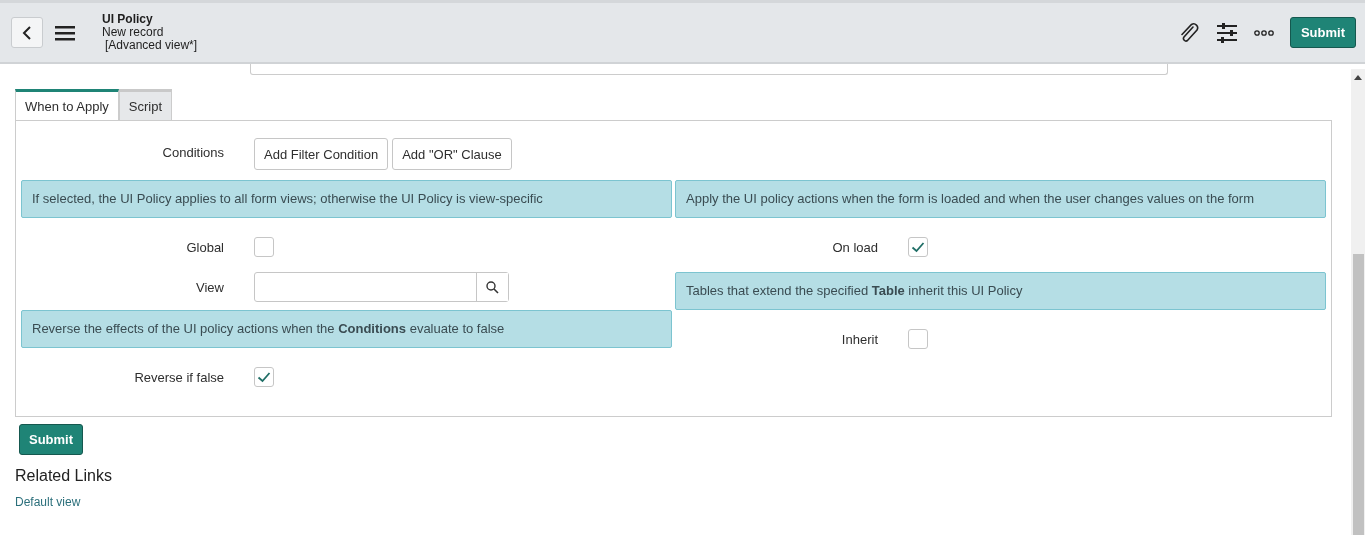 This screenshot has width=1365, height=535. What do you see at coordinates (1000, 291) in the screenshot?
I see `info-message: Tables that extend the specified Table inherit this UI Policy` at bounding box center [1000, 291].